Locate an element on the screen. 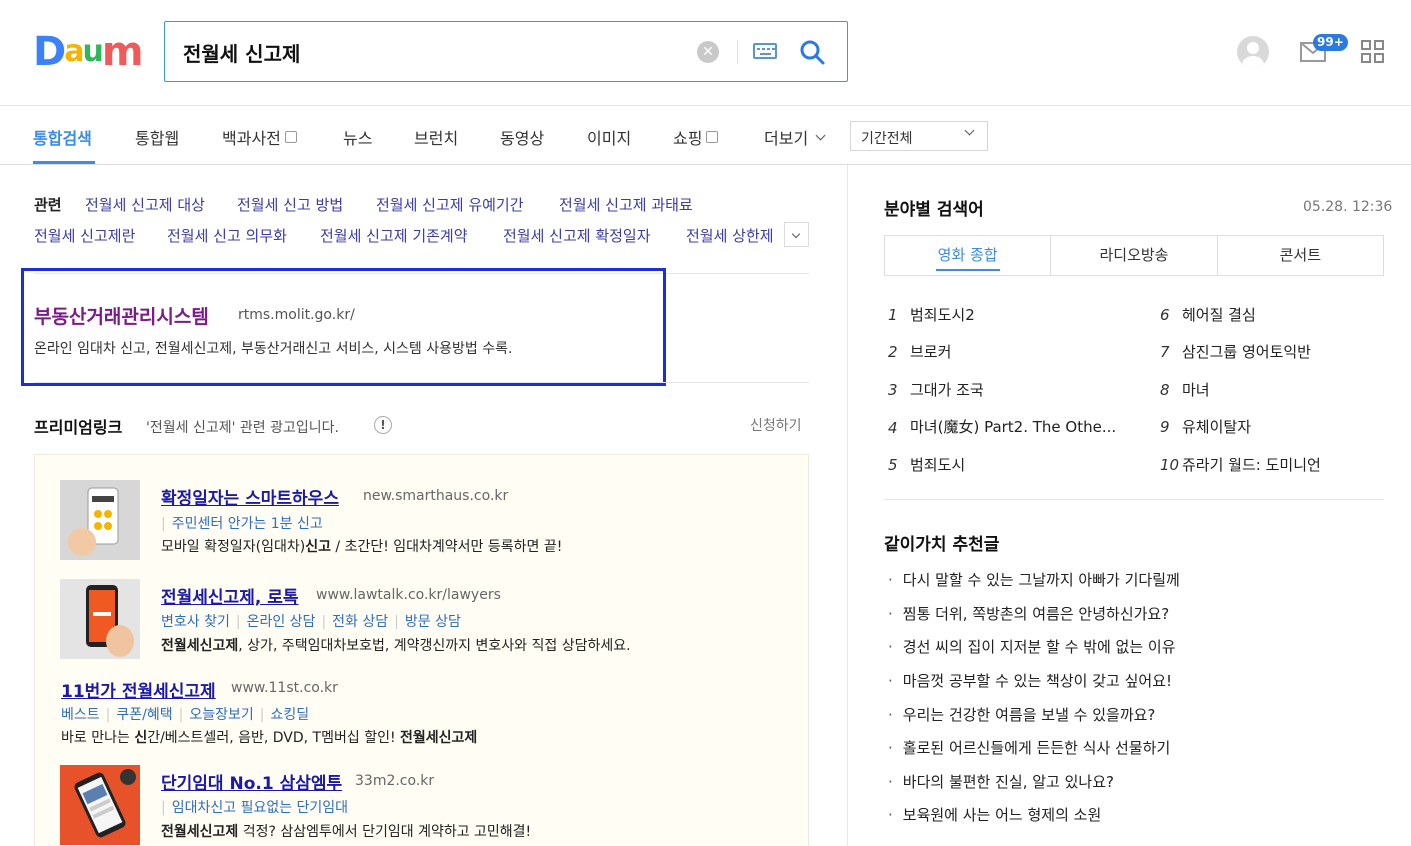  clear-search-icon: ✕ is located at coordinates (708, 52).